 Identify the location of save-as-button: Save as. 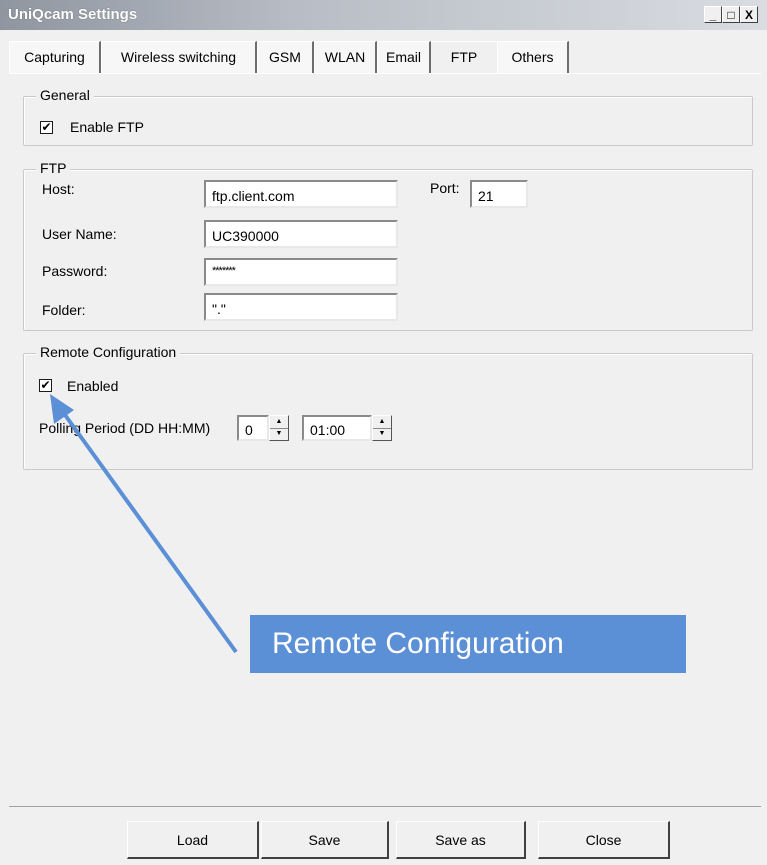
(461, 840).